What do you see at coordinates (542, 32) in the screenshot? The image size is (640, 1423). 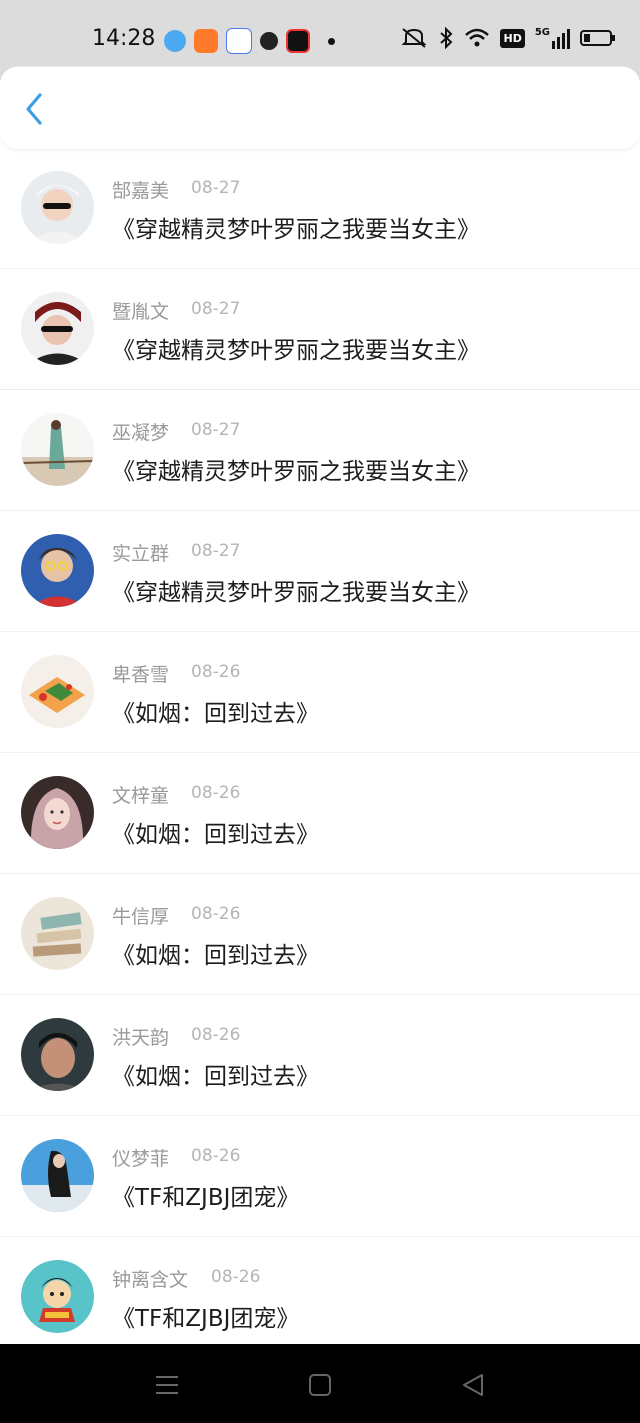 I see `5g-label: 5G` at bounding box center [542, 32].